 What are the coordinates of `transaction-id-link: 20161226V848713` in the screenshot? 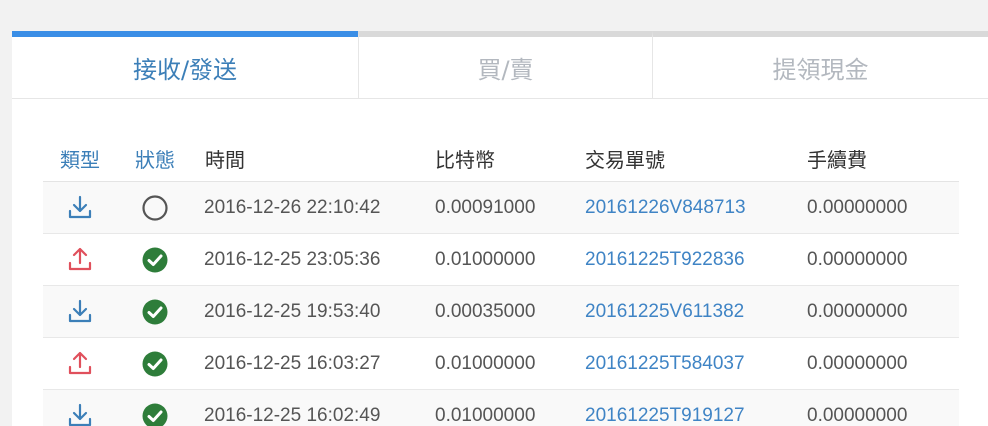 It's located at (665, 207).